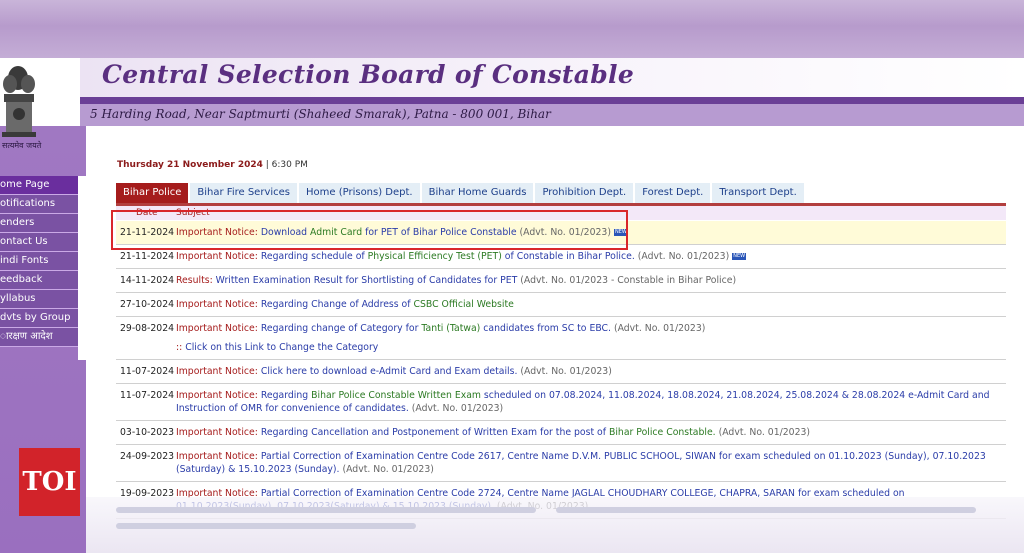  What do you see at coordinates (739, 256) in the screenshot?
I see `new-badge-icon: NEW` at bounding box center [739, 256].